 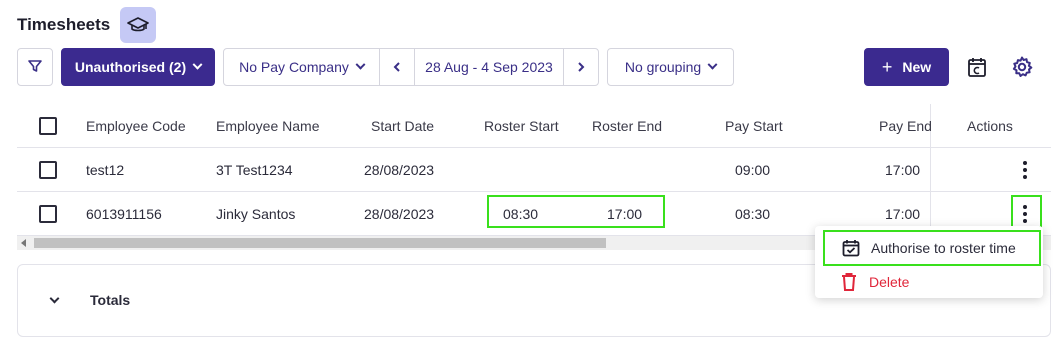 I want to click on calendar-check-icon, so click(x=851, y=248).